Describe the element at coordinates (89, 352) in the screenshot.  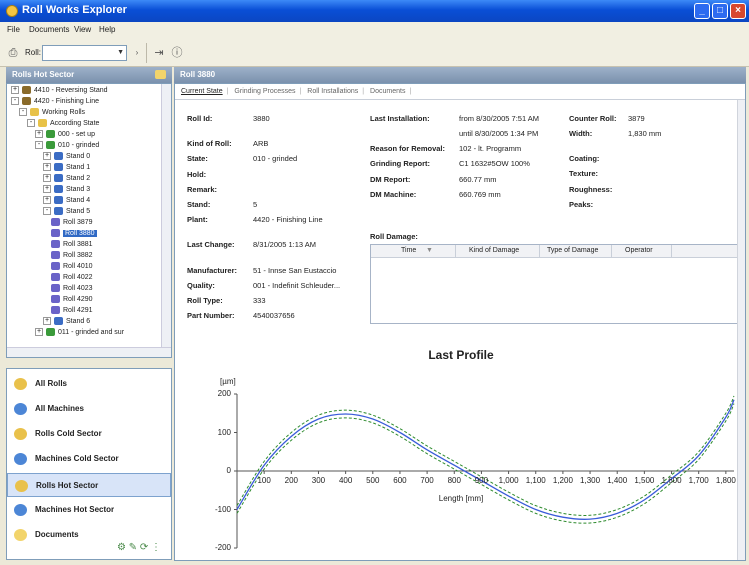
I see `tree-horizontal-scrollbar` at that location.